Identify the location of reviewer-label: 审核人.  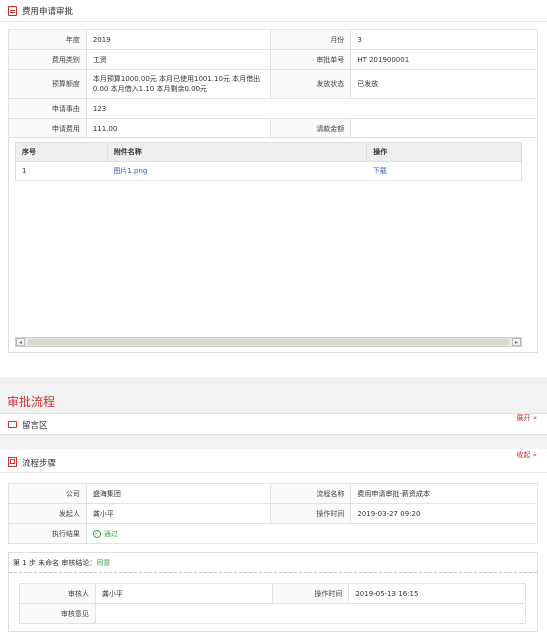
(57, 593).